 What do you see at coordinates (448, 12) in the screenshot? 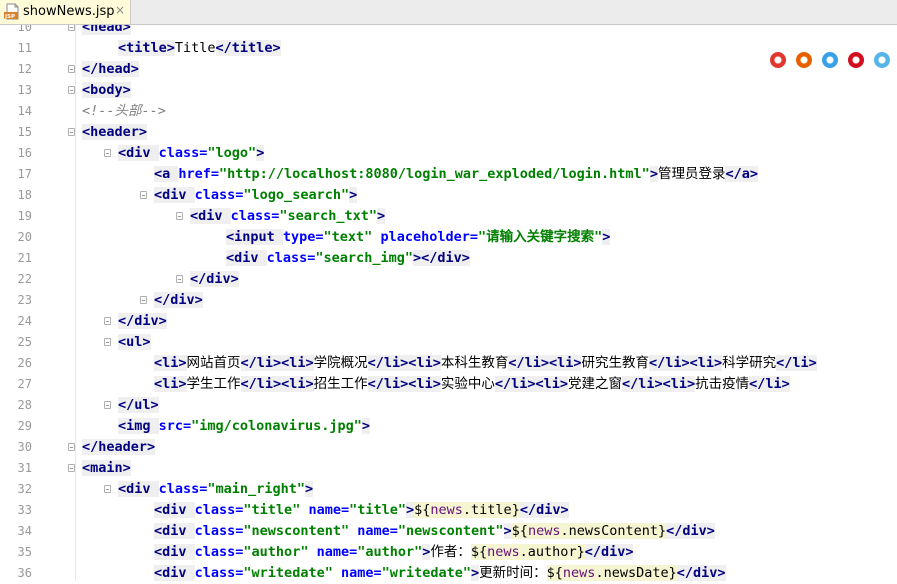
I see `editor-tab-bar: JSP showNews.jsp ×` at bounding box center [448, 12].